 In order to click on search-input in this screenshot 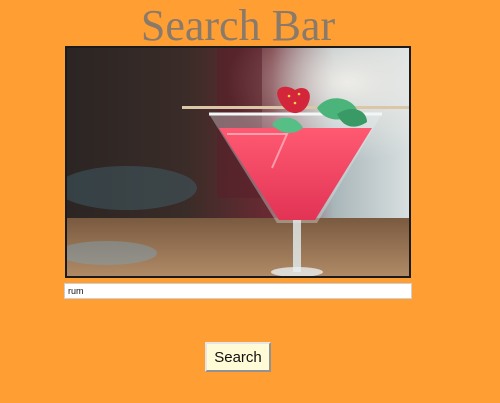, I will do `click(238, 291)`.